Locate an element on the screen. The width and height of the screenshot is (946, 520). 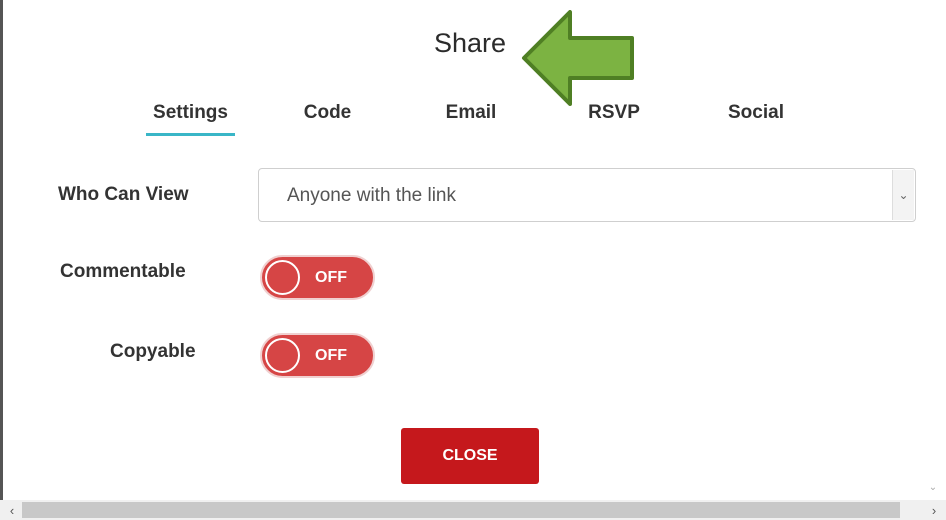
tab-email-label: Email is located at coordinates (471, 112).